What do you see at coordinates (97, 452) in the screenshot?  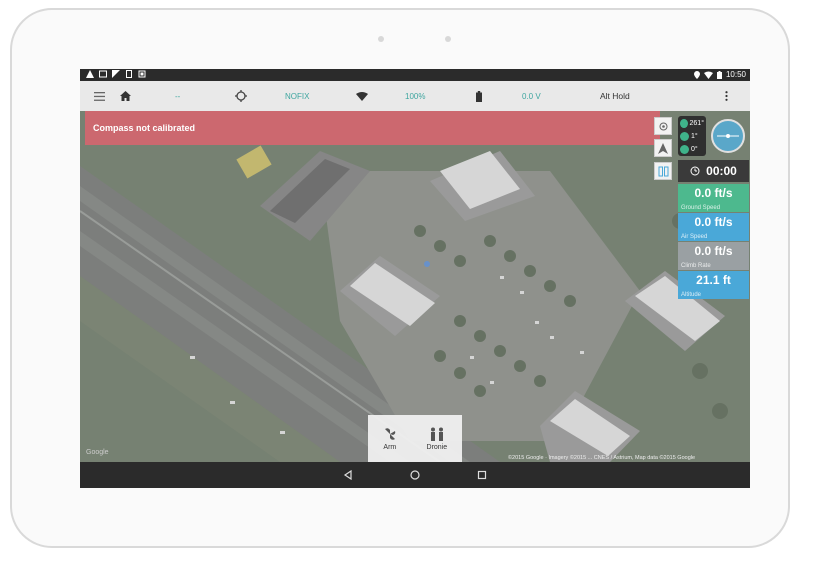 I see `google-logo: Google` at bounding box center [97, 452].